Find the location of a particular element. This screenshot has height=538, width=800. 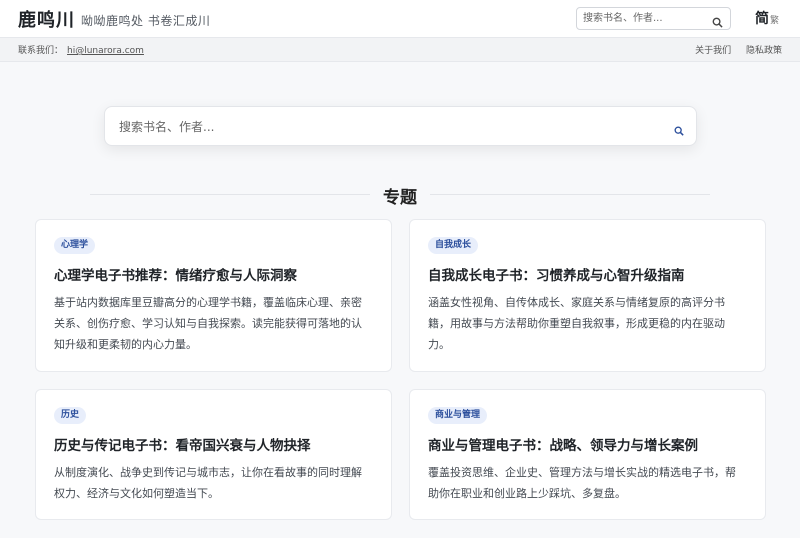

main-search-input is located at coordinates (389, 127).